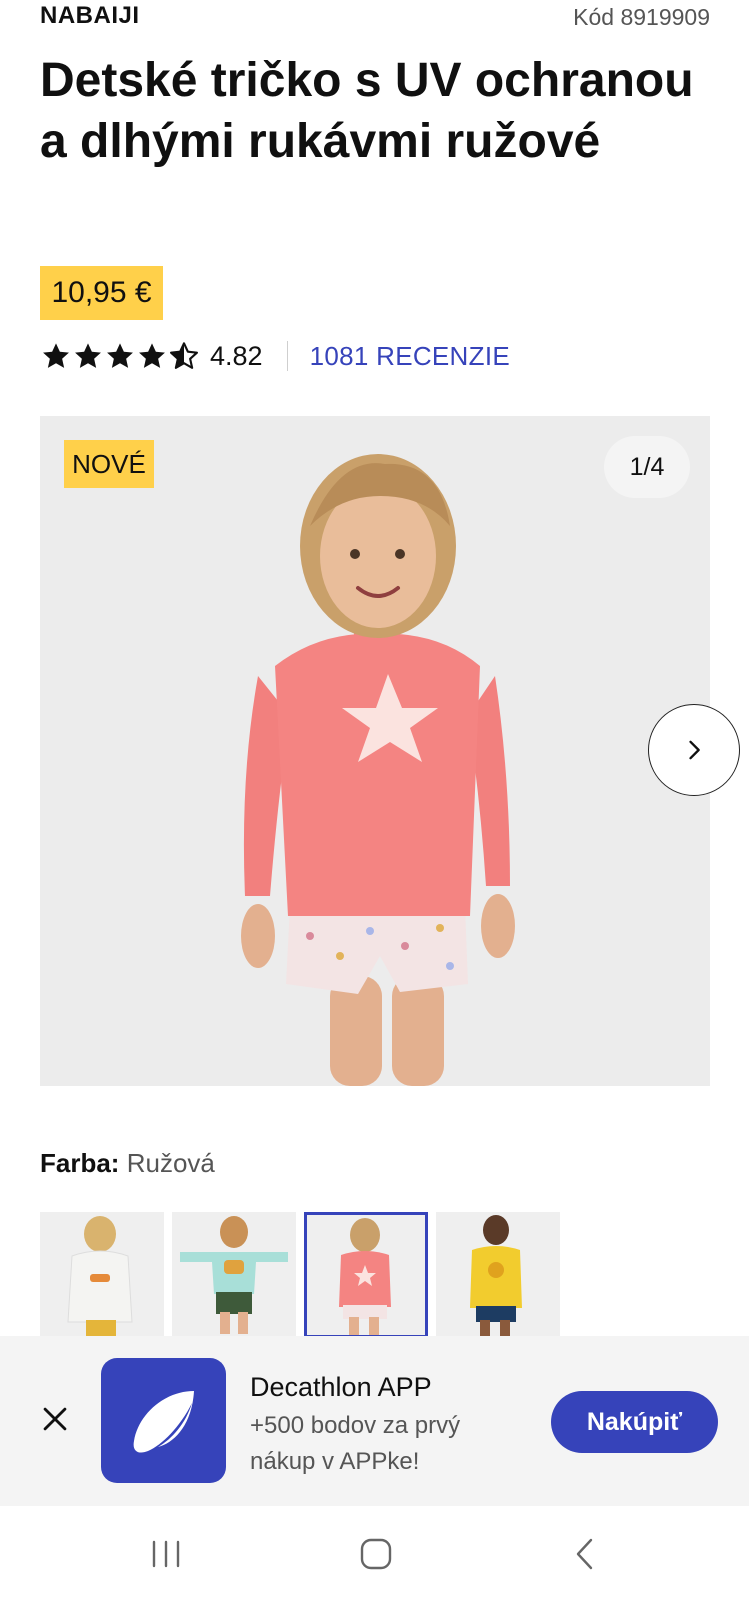 Image resolution: width=749 pixels, height=1600 pixels. I want to click on banner-close-button, so click(55, 1419).